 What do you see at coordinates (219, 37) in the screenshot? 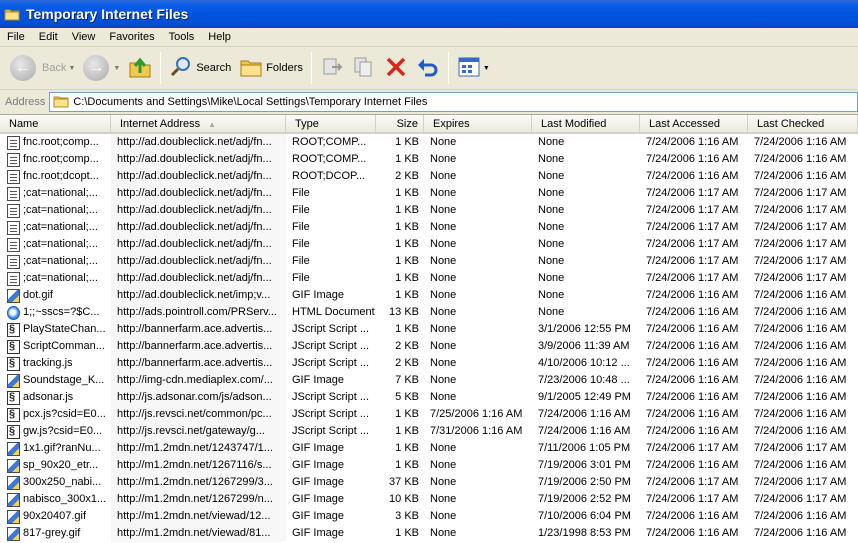
I see `menu-help: Help` at bounding box center [219, 37].